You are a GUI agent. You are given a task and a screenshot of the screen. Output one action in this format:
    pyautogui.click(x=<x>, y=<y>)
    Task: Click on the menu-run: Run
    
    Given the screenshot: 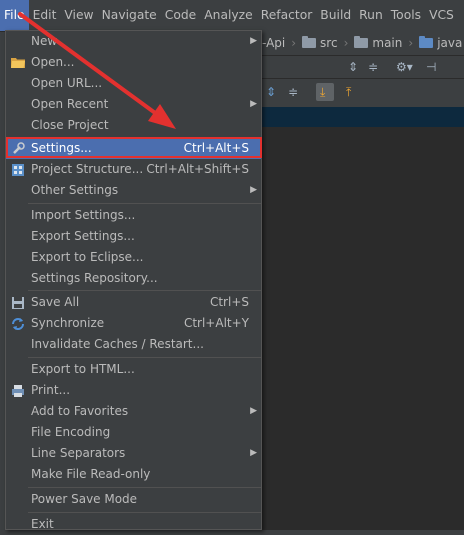 What is the action you would take?
    pyautogui.click(x=371, y=15)
    